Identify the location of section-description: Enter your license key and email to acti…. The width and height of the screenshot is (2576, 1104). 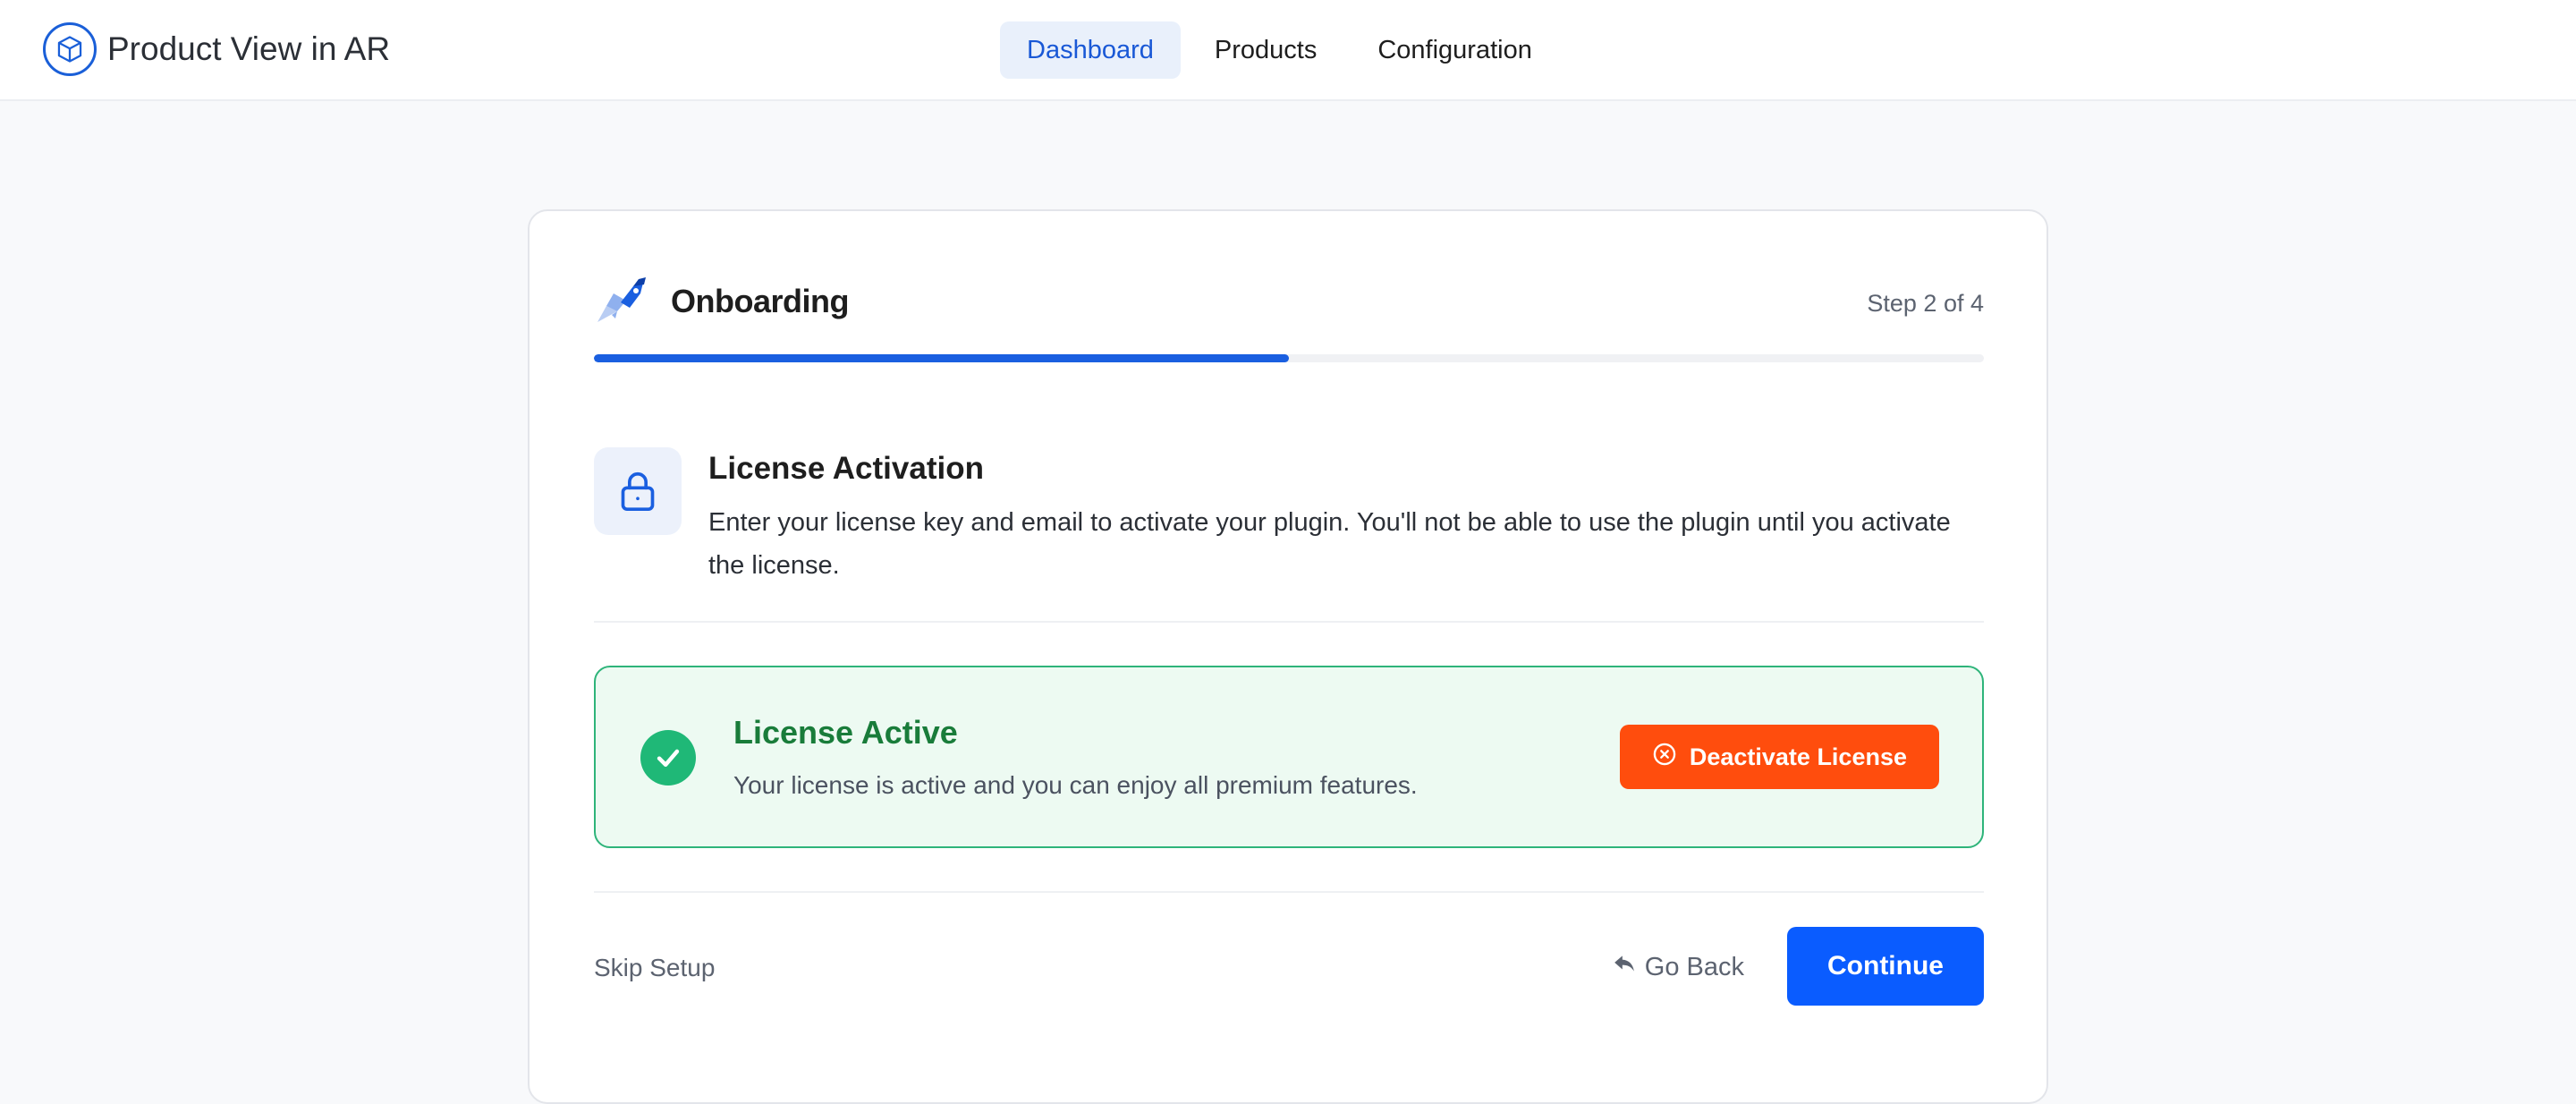
(1329, 544).